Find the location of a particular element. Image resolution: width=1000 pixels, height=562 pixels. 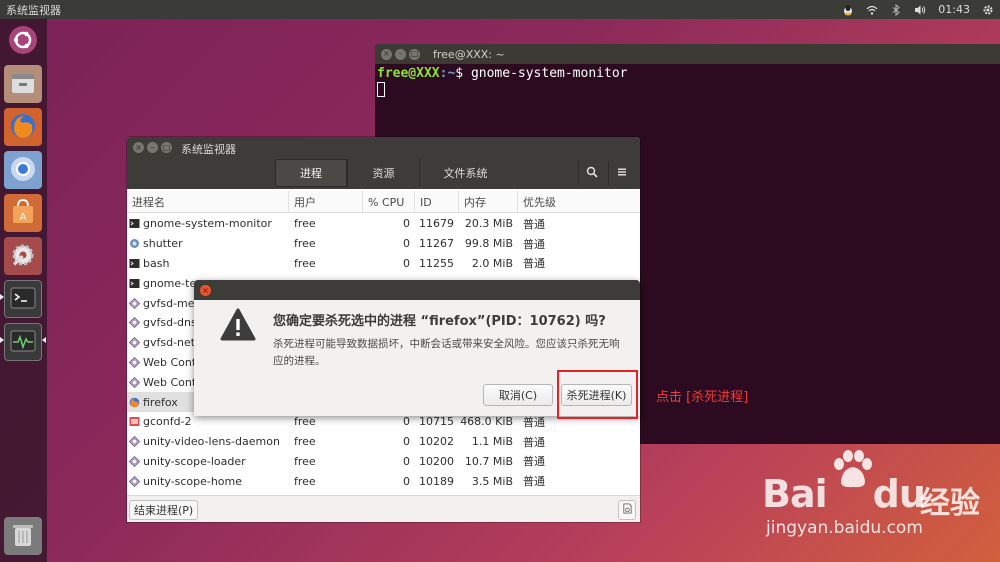

system-monitor-footer: 结束进程(P) is located at coordinates (383, 508).